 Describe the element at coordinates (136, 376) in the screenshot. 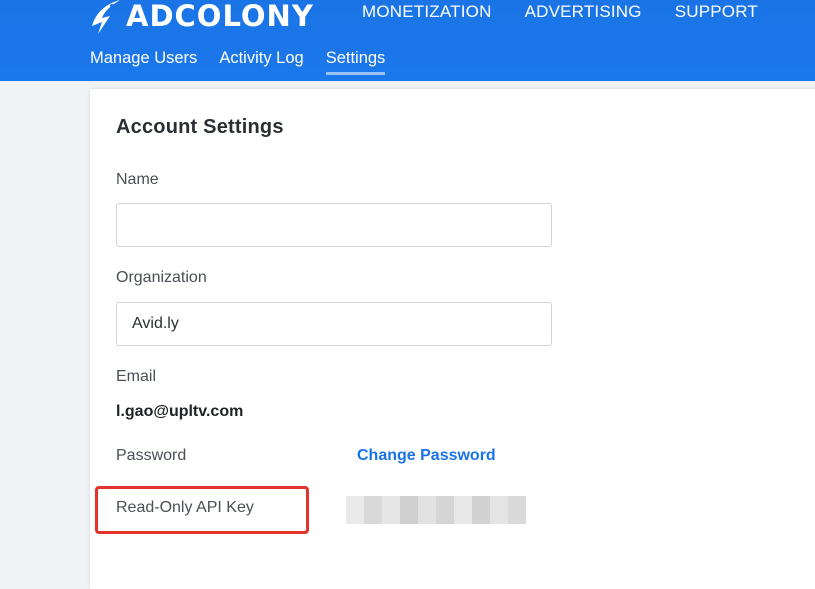

I see `email-label: Email` at that location.